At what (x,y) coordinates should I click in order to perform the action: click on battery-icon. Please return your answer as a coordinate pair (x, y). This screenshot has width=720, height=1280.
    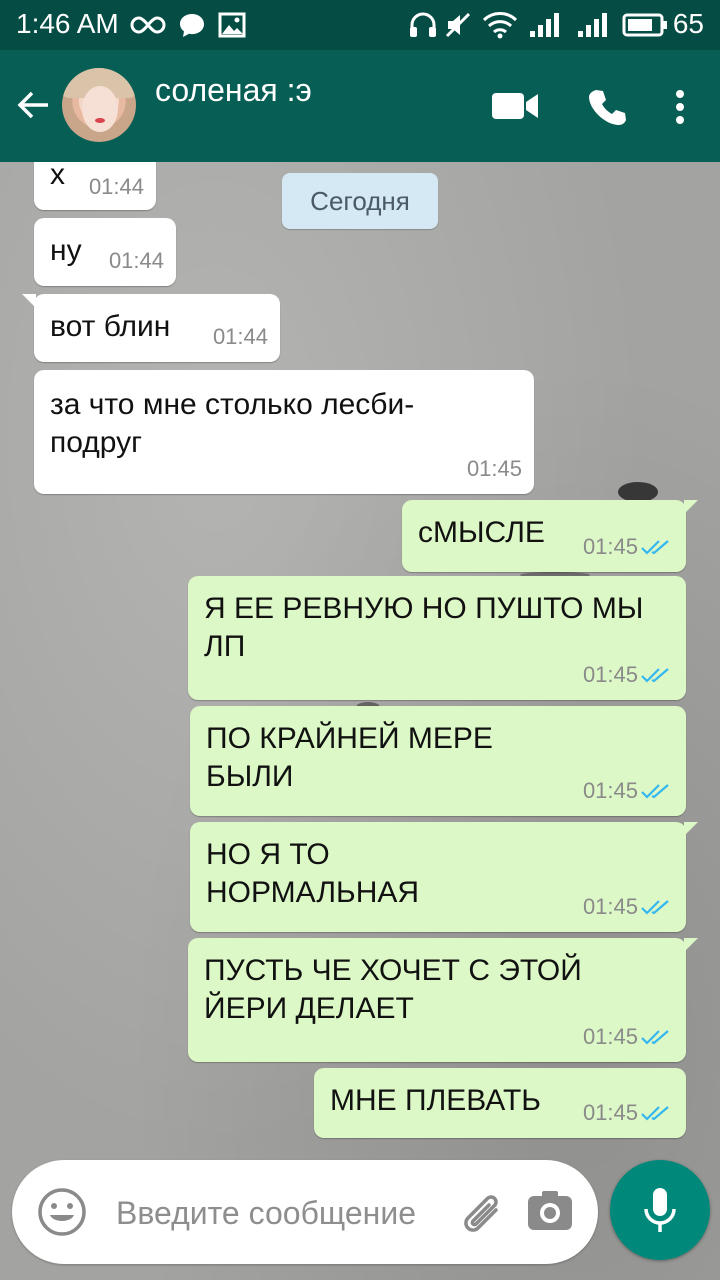
    Looking at the image, I should click on (645, 25).